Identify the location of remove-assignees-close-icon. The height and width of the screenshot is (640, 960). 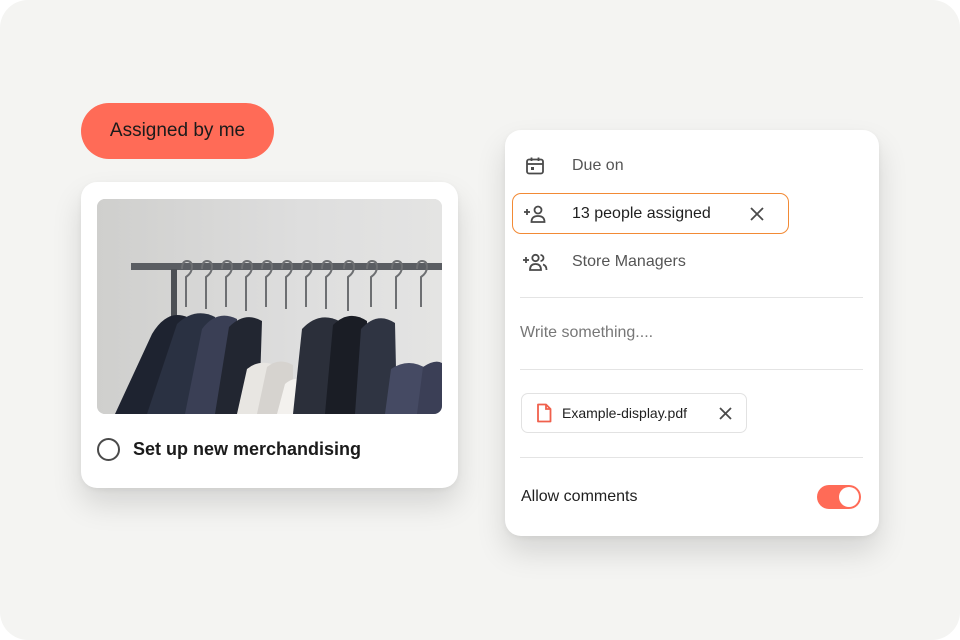
(757, 213).